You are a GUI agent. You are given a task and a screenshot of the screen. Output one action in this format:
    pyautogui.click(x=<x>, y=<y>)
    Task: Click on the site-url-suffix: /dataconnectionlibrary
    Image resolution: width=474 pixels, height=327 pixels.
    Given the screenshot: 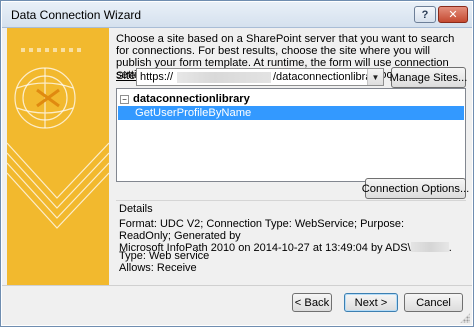 What is the action you would take?
    pyautogui.click(x=327, y=77)
    